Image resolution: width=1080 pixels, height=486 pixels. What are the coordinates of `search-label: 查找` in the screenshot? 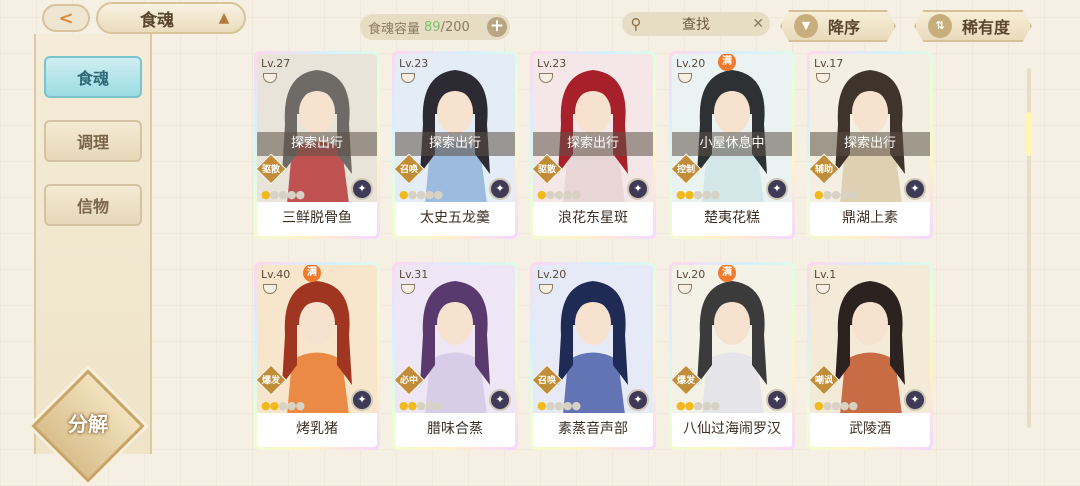 It's located at (696, 25).